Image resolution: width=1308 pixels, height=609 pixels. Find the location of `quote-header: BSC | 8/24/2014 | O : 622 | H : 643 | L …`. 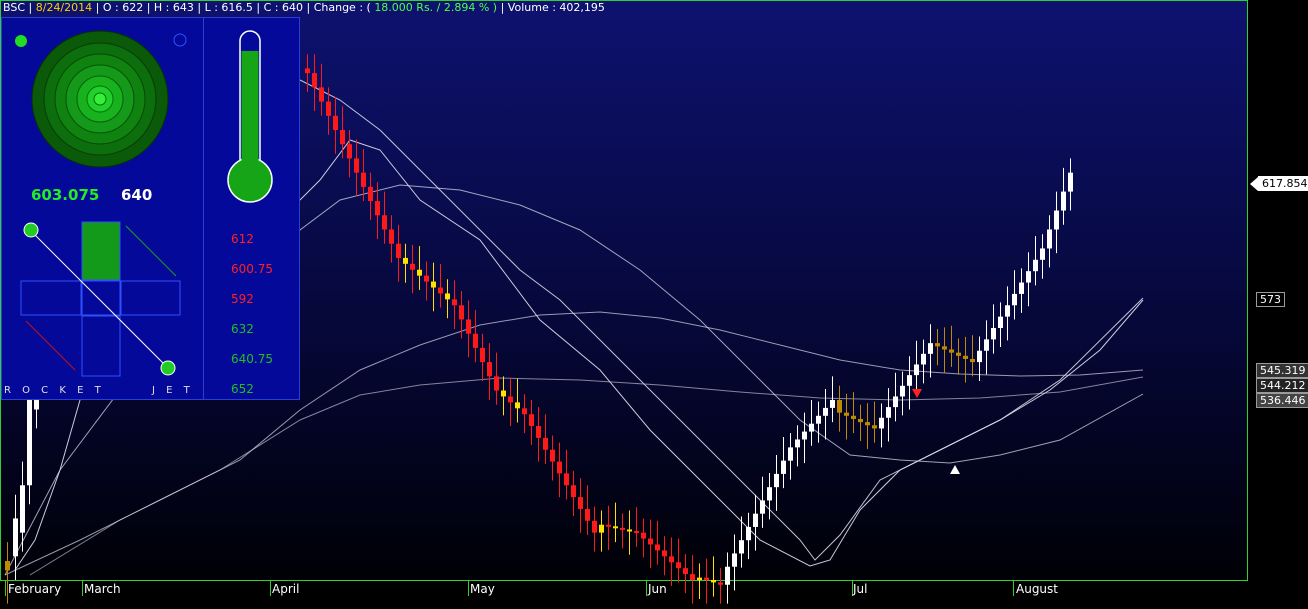

quote-header: BSC | 8/24/2014 | O : 622 | H : 643 | L … is located at coordinates (304, 7).